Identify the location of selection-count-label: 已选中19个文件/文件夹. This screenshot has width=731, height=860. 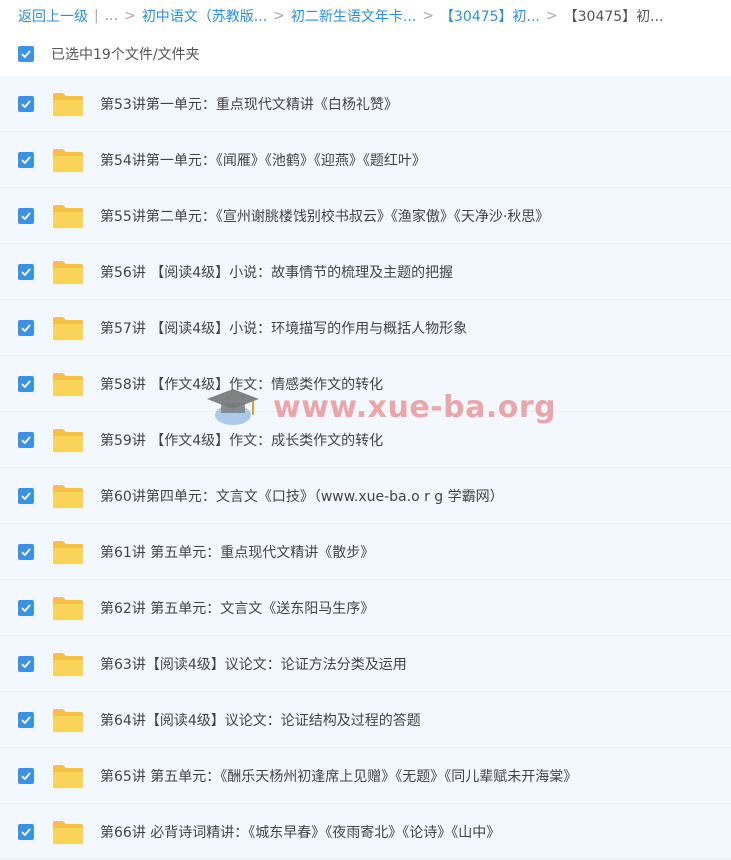
(125, 55).